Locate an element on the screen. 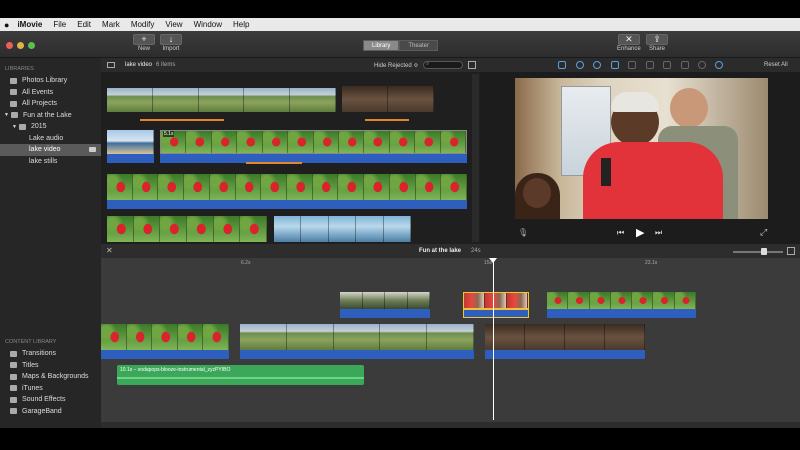  sidebar-item-all-projects: All Projects is located at coordinates (50, 104).